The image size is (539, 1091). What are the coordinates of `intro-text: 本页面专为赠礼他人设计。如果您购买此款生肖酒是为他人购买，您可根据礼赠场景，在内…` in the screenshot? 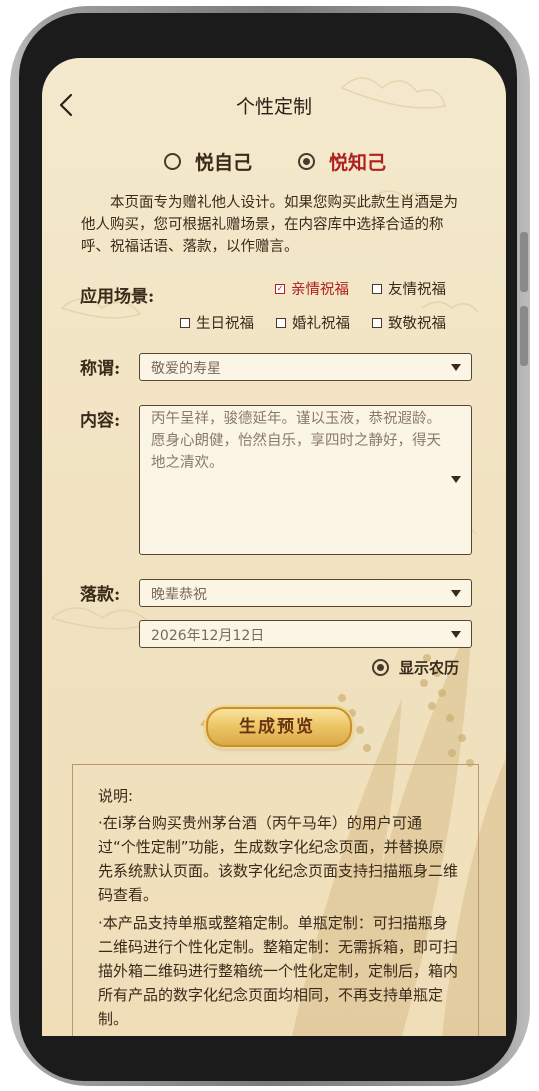 It's located at (269, 225).